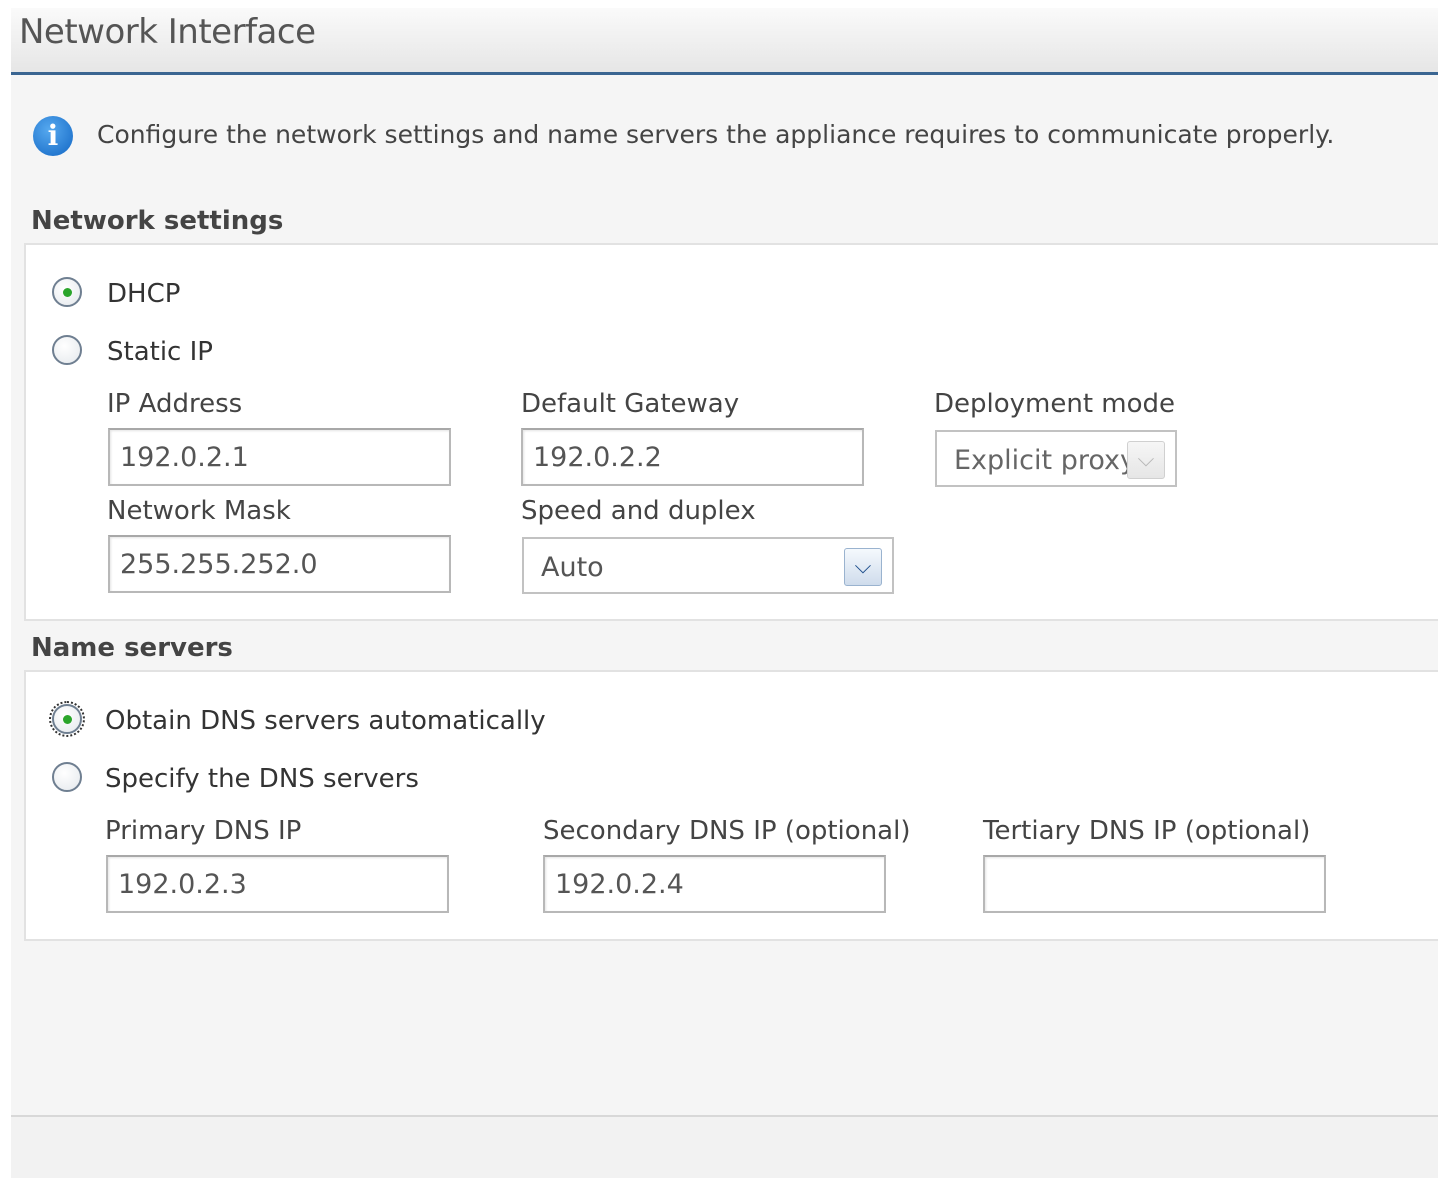  What do you see at coordinates (638, 511) in the screenshot?
I see `speed-duplex-label: Speed and duplex` at bounding box center [638, 511].